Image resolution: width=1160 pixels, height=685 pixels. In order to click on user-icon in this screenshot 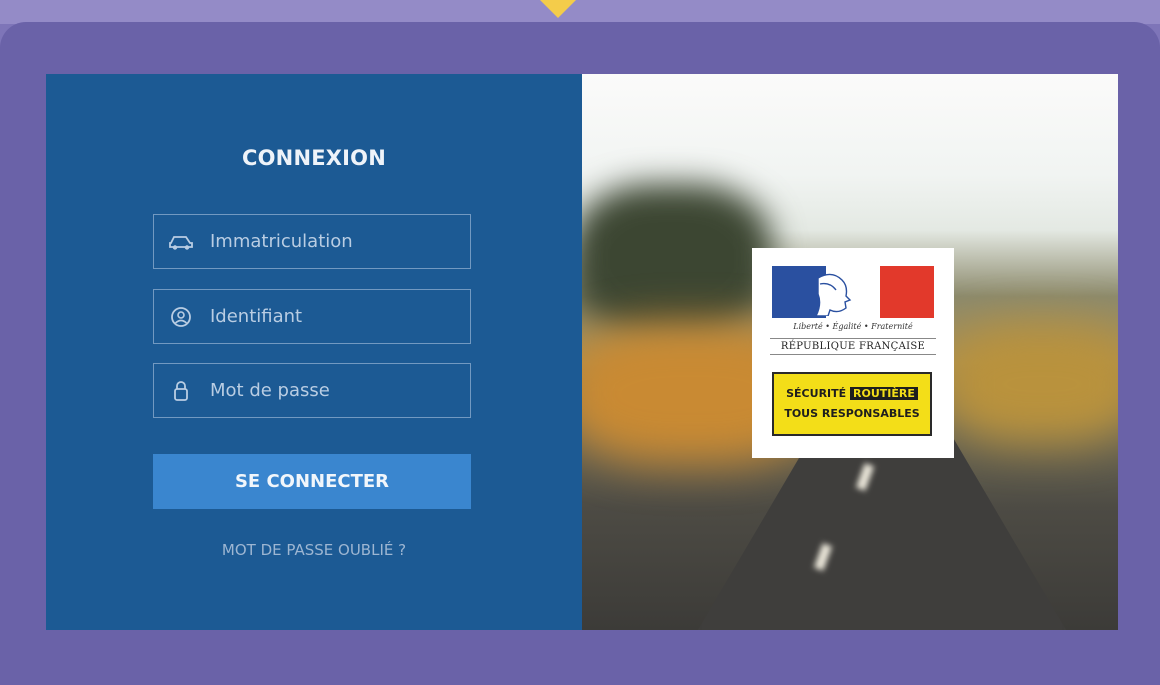, I will do `click(181, 317)`.